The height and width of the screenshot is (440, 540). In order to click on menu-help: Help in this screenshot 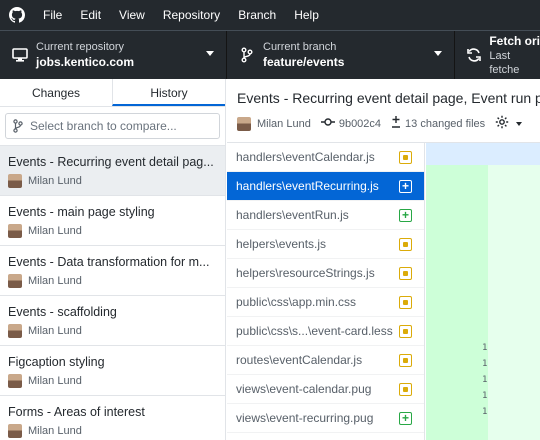, I will do `click(306, 15)`.